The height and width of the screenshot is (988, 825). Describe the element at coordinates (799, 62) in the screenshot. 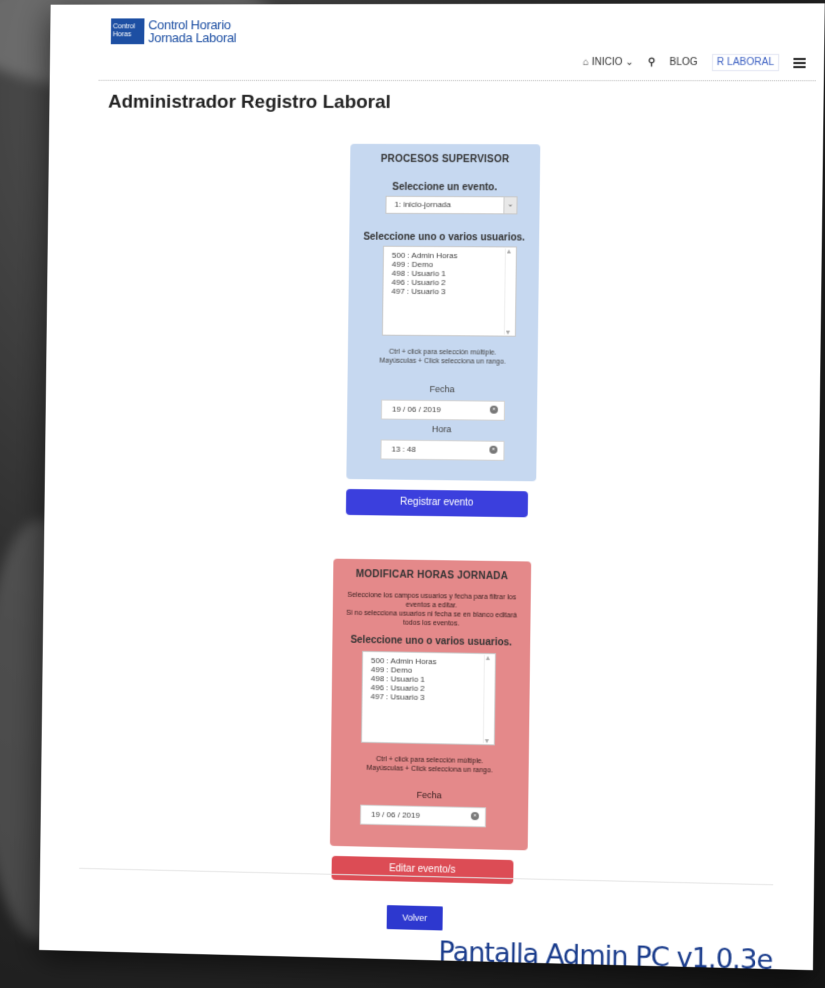

I see `hamburger-icon` at that location.